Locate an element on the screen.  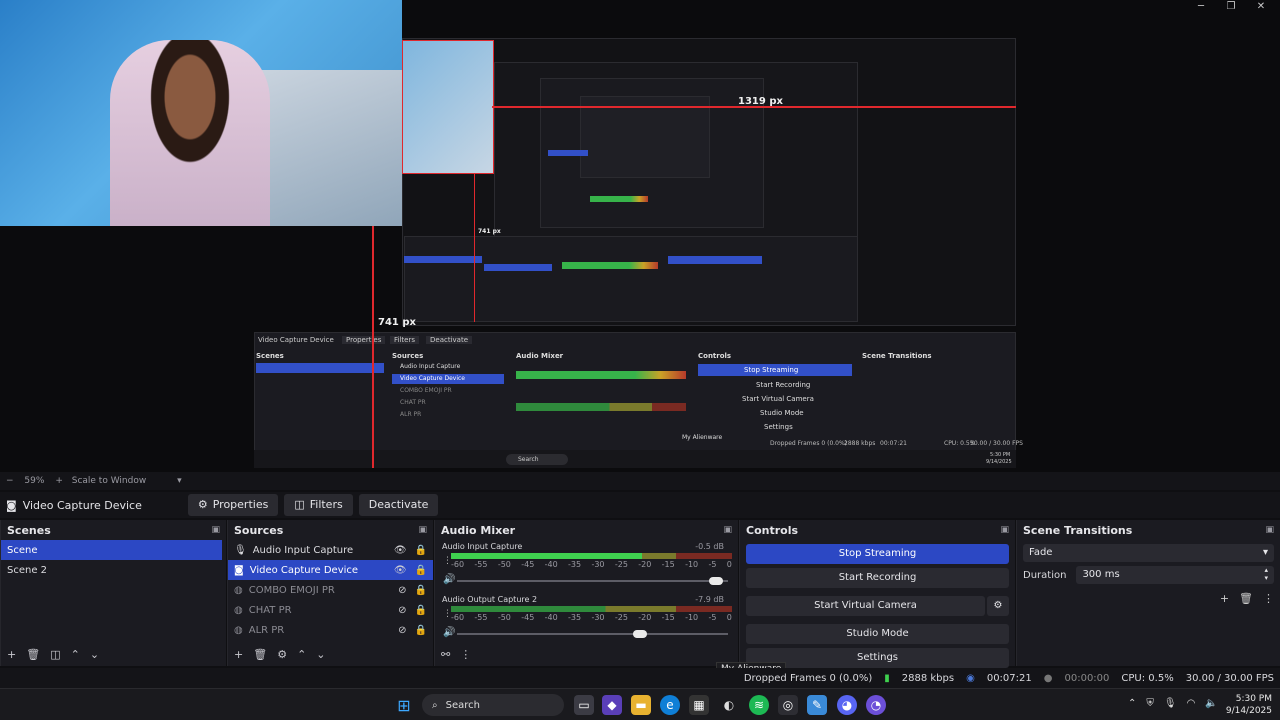
close-button: ✕ is located at coordinates (1261, 7).